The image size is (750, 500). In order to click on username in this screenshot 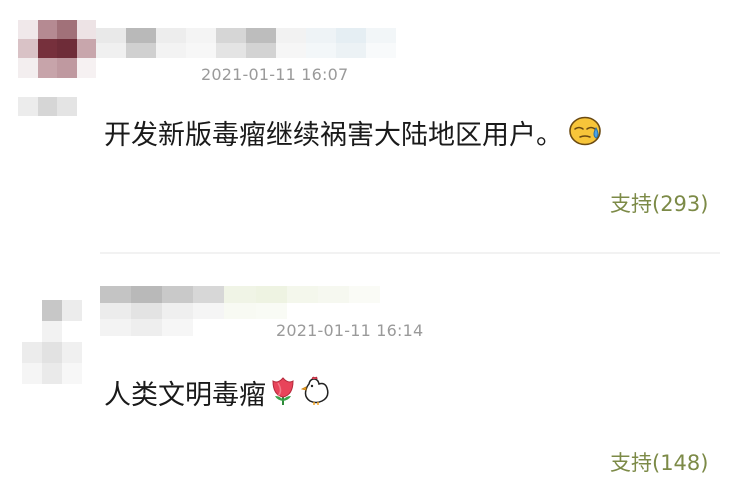, I will do `click(246, 43)`.